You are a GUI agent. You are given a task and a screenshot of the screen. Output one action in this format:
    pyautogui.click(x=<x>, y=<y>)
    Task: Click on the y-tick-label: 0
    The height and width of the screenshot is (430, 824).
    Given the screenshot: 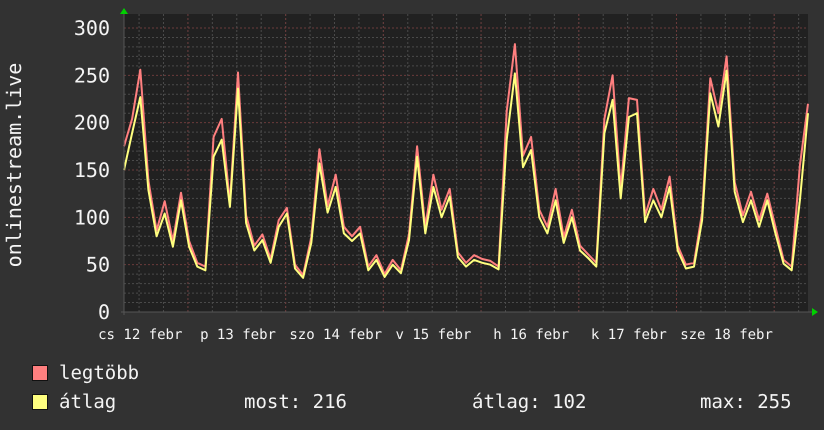 What is the action you would take?
    pyautogui.click(x=104, y=312)
    